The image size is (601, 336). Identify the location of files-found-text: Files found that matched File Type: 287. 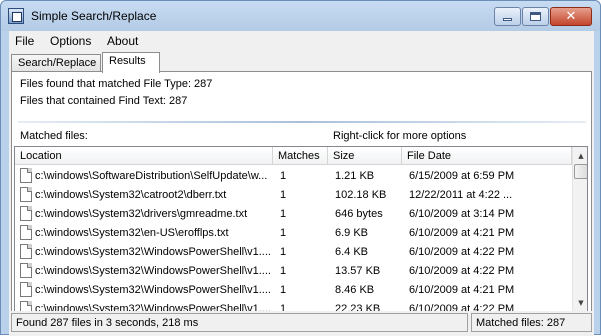
(116, 84).